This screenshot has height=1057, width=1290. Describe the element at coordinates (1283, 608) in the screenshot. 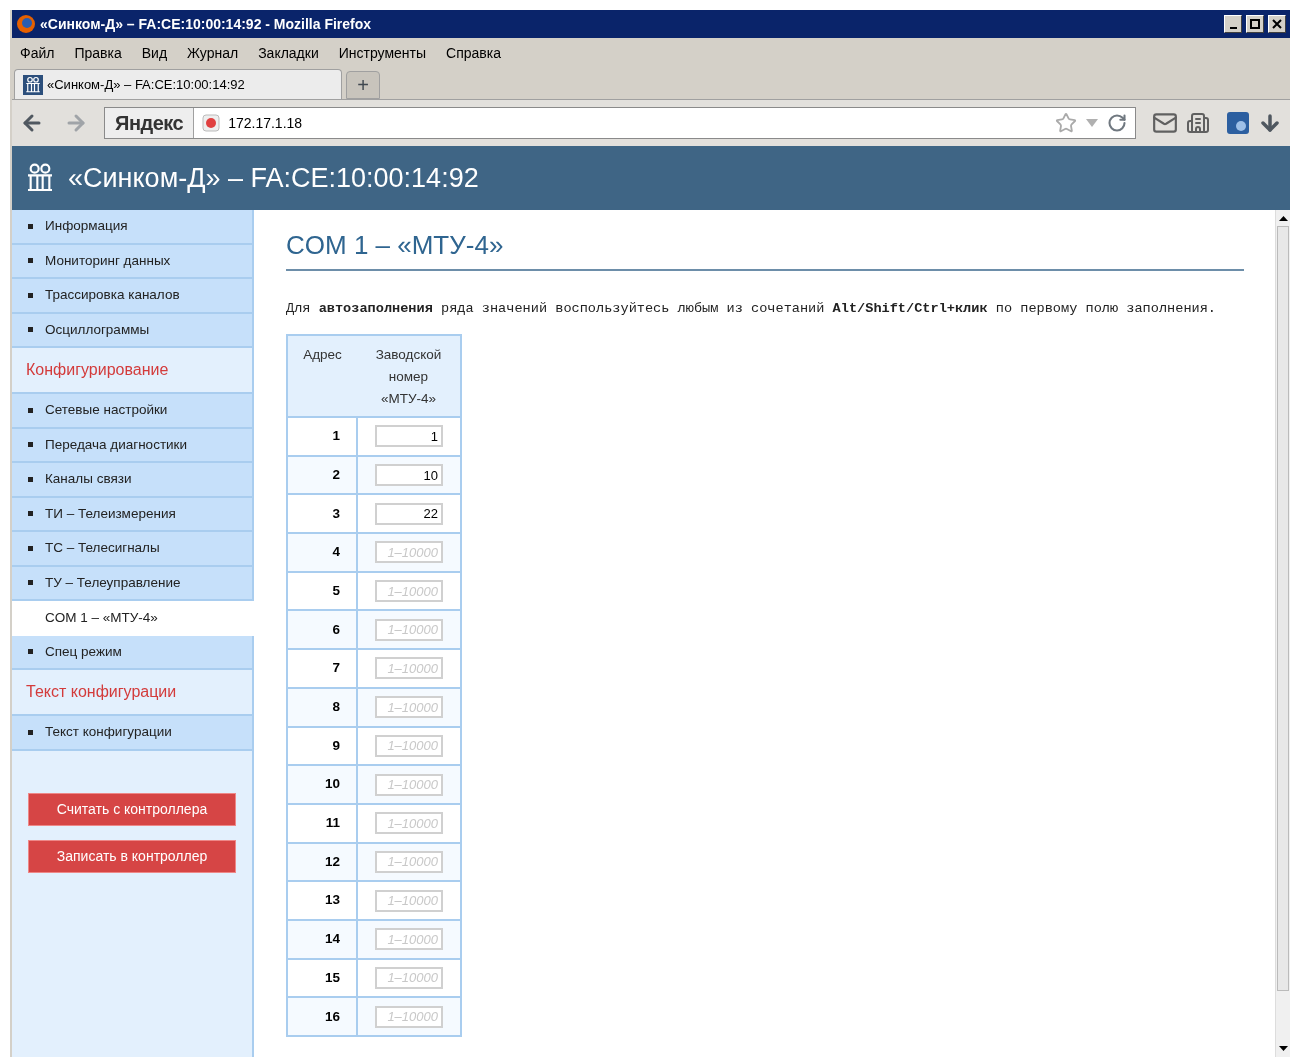

I see `scroll-thumb` at that location.